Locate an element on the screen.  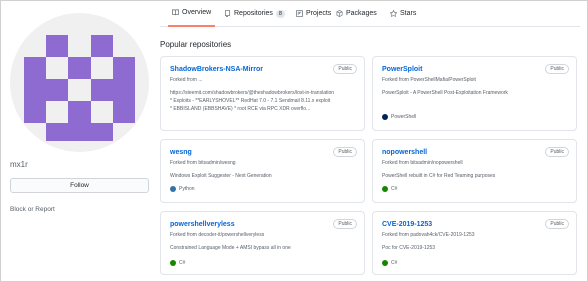
language-label: PowerShell is located at coordinates (404, 117).